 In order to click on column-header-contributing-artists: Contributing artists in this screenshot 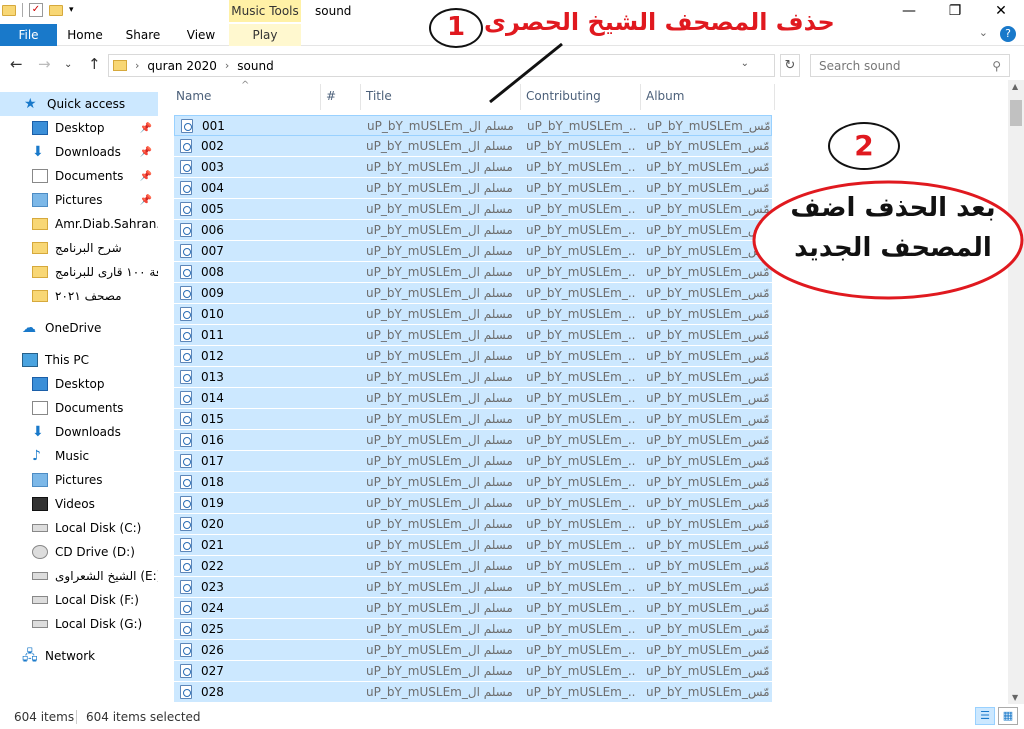, I will do `click(581, 108)`.